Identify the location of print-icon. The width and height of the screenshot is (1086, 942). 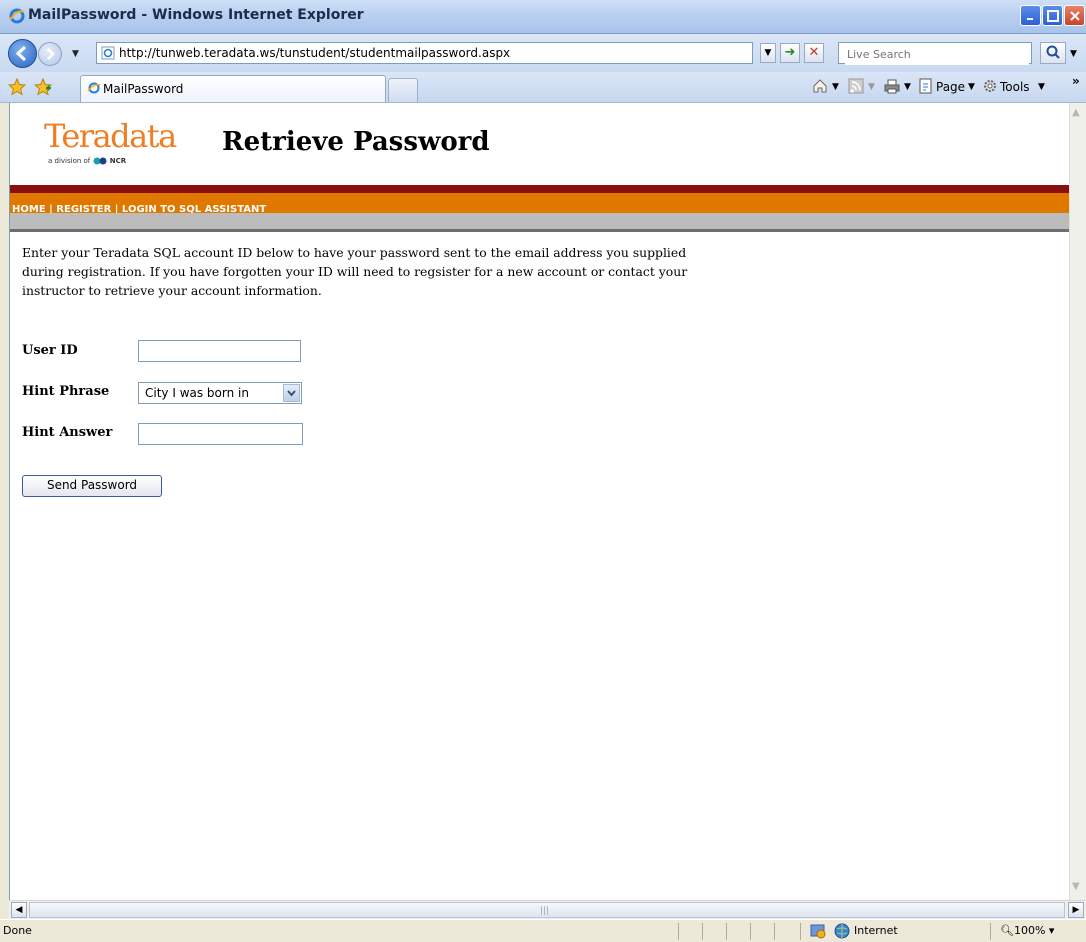
(892, 86).